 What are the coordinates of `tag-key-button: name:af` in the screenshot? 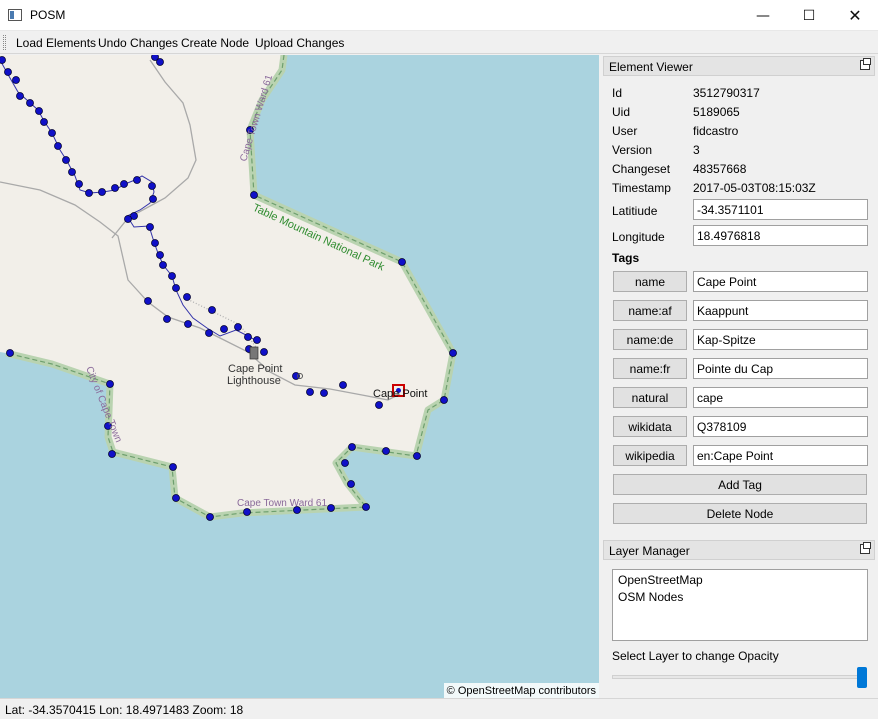 It's located at (650, 310).